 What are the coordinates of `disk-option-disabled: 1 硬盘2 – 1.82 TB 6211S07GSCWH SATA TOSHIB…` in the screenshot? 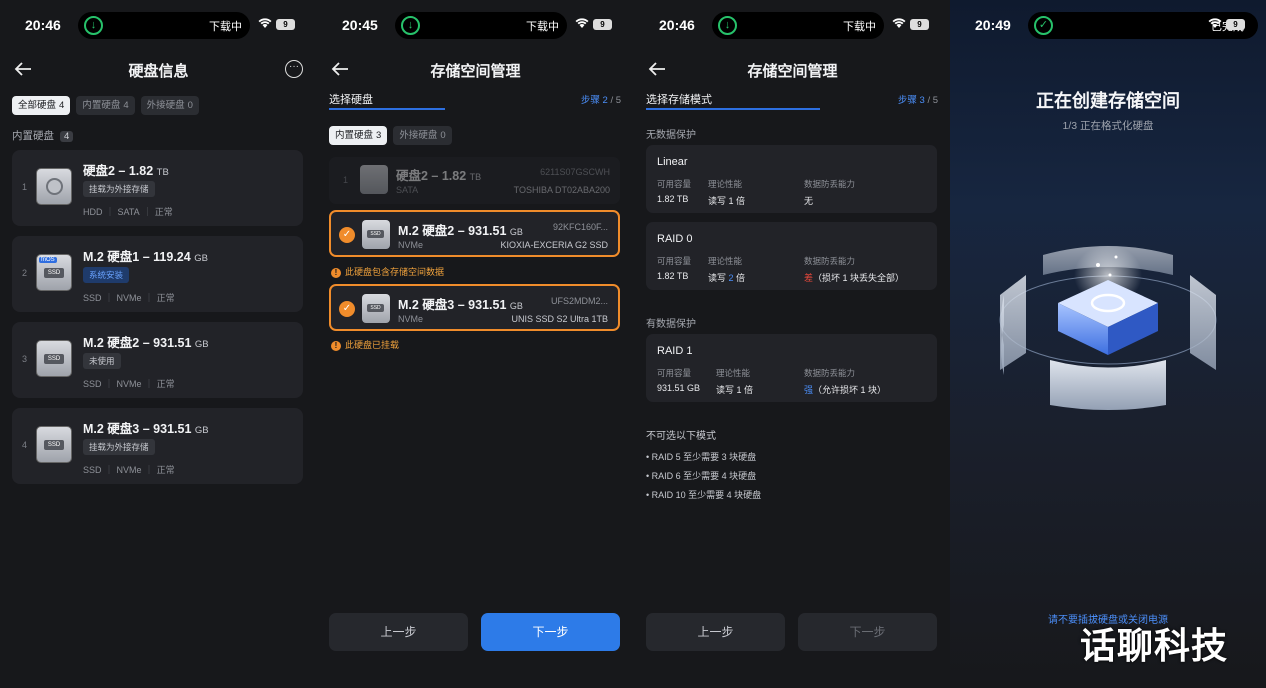 It's located at (474, 180).